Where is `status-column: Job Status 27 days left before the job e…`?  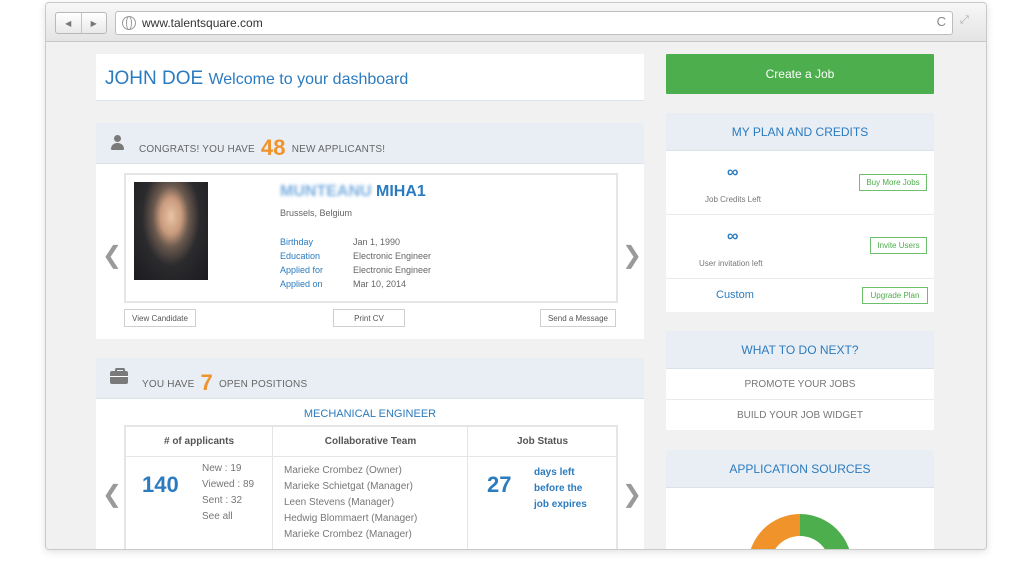
status-column: Job Status 27 days left before the job e… is located at coordinates (542, 488).